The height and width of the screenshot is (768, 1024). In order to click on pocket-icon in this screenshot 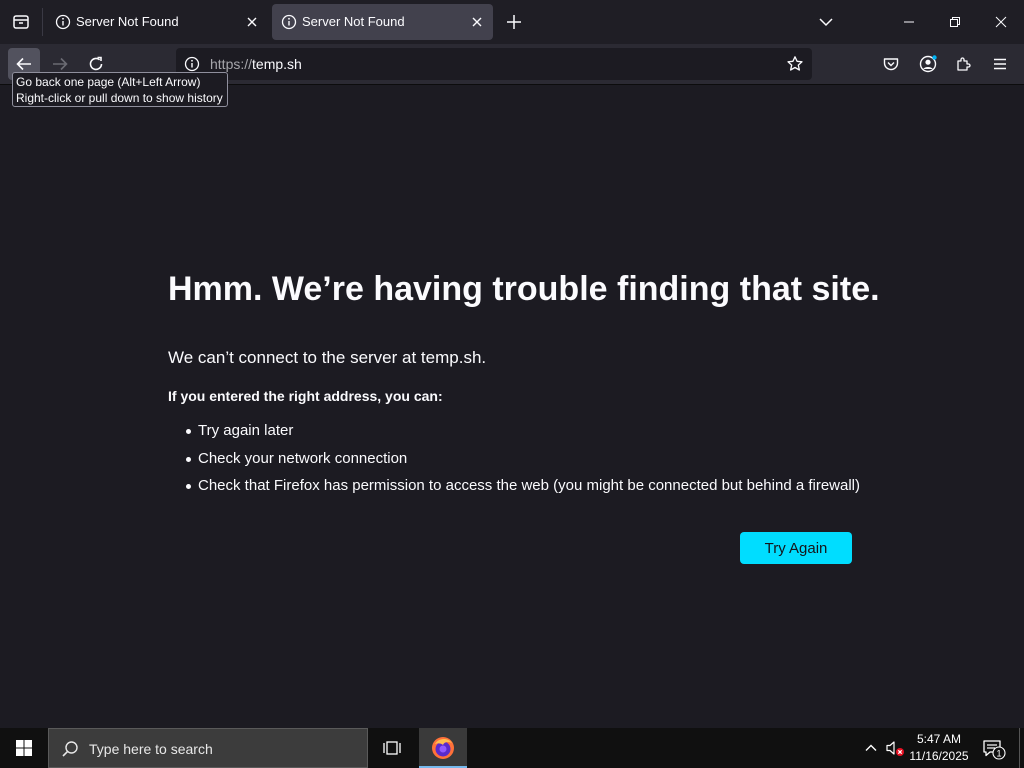, I will do `click(891, 64)`.